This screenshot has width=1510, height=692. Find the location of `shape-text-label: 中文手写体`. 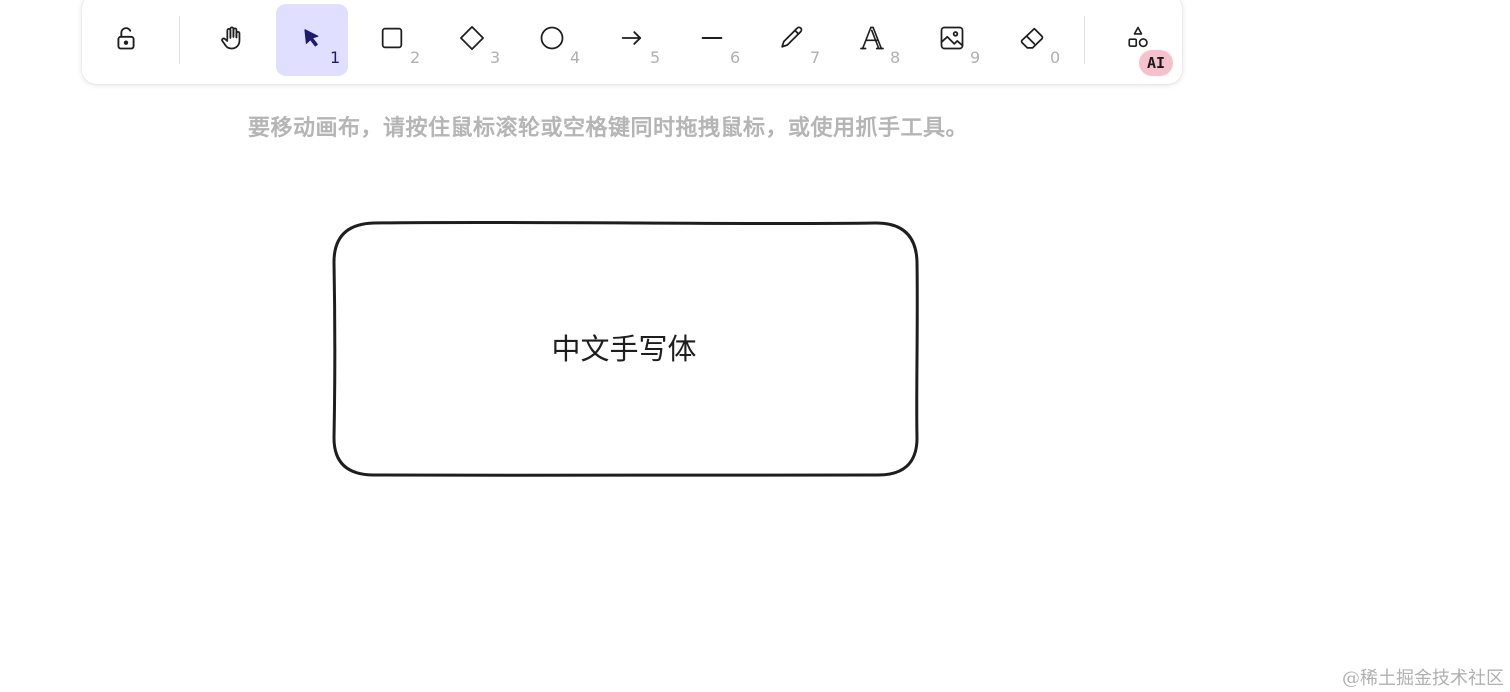

shape-text-label: 中文手写体 is located at coordinates (624, 347).